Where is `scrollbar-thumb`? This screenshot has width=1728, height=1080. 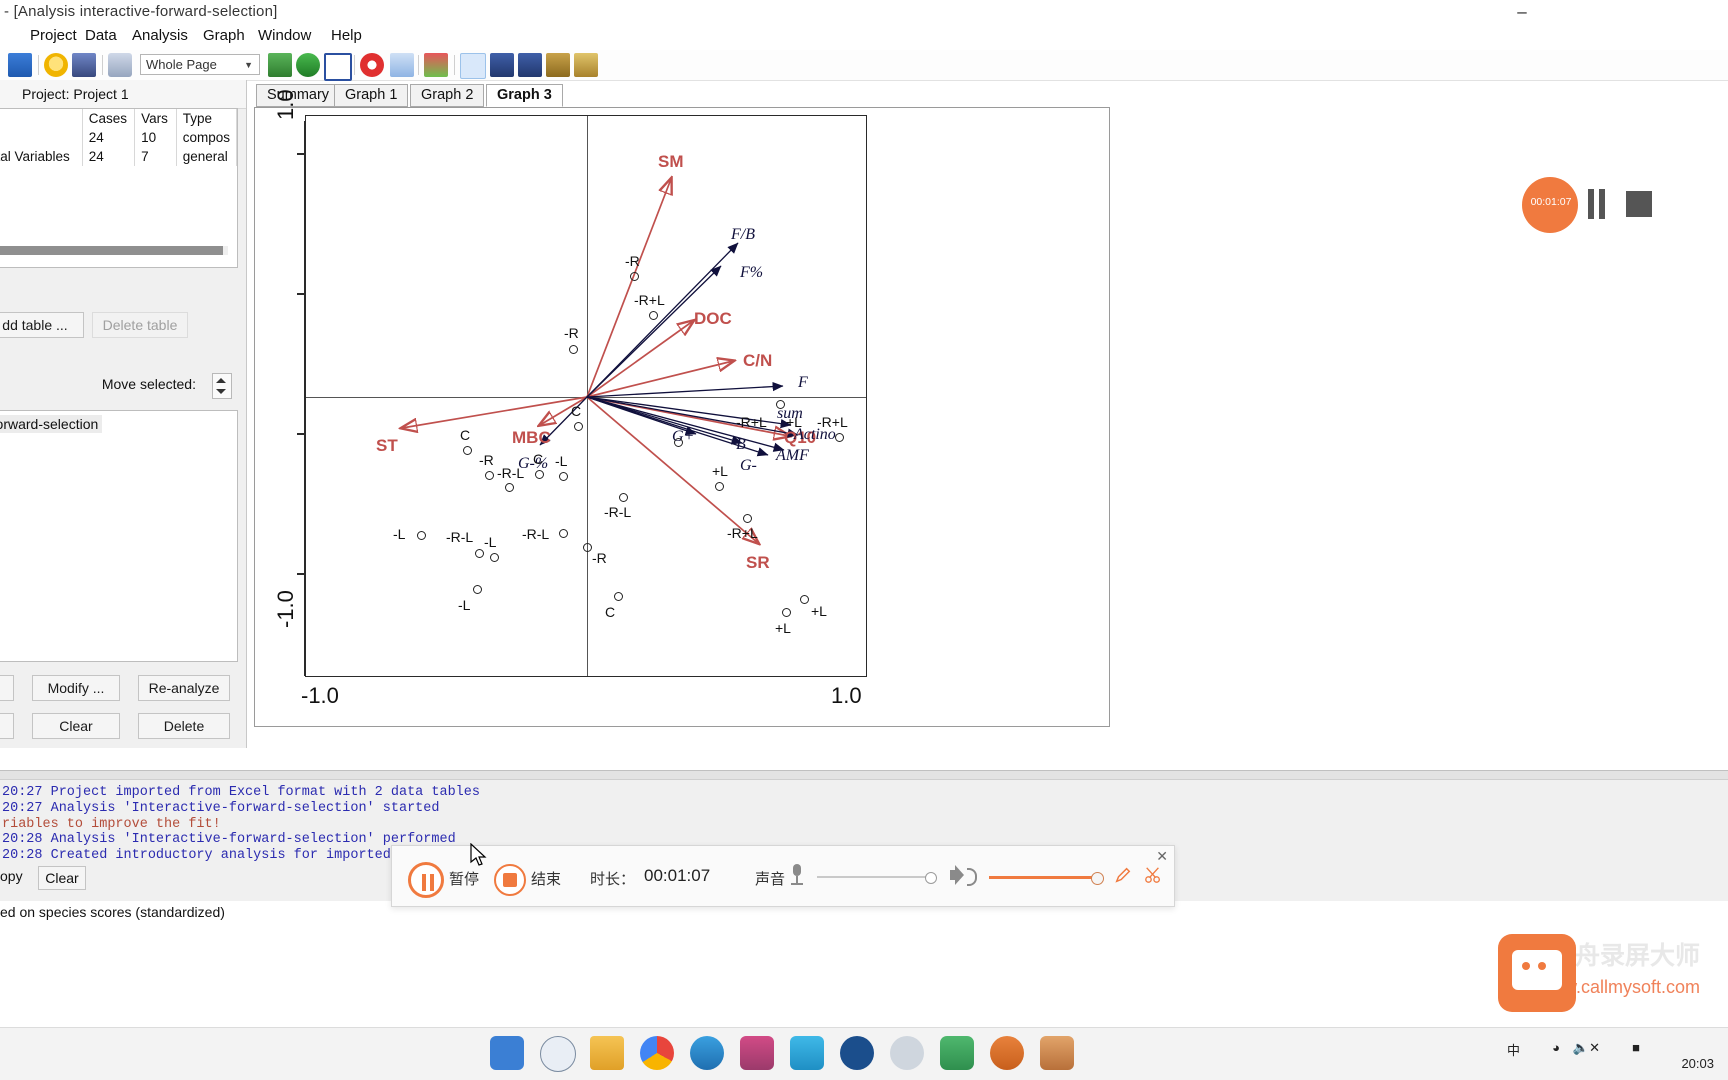
scrollbar-thumb is located at coordinates (111, 250).